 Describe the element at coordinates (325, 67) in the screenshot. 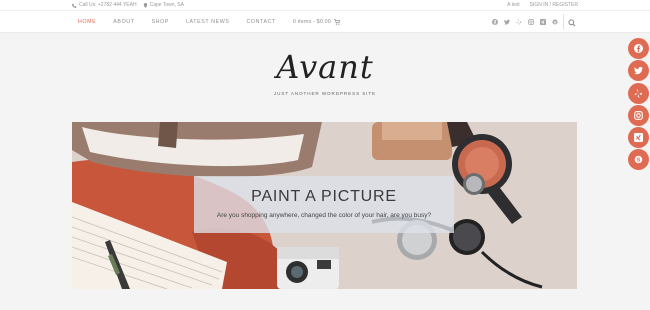

I see `site-logo: Avant` at that location.